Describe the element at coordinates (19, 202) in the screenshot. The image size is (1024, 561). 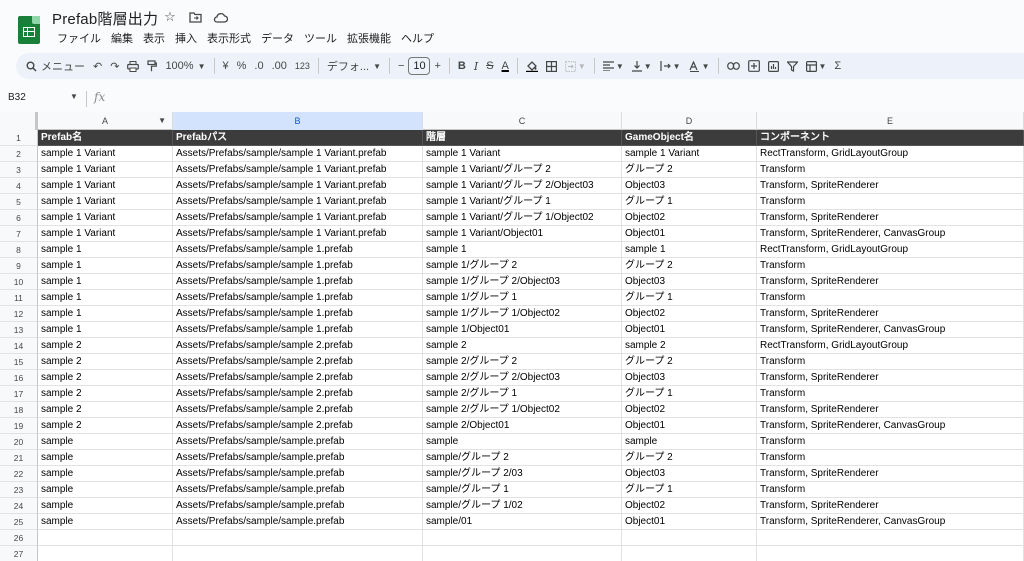
I see `row-number: 5` at that location.